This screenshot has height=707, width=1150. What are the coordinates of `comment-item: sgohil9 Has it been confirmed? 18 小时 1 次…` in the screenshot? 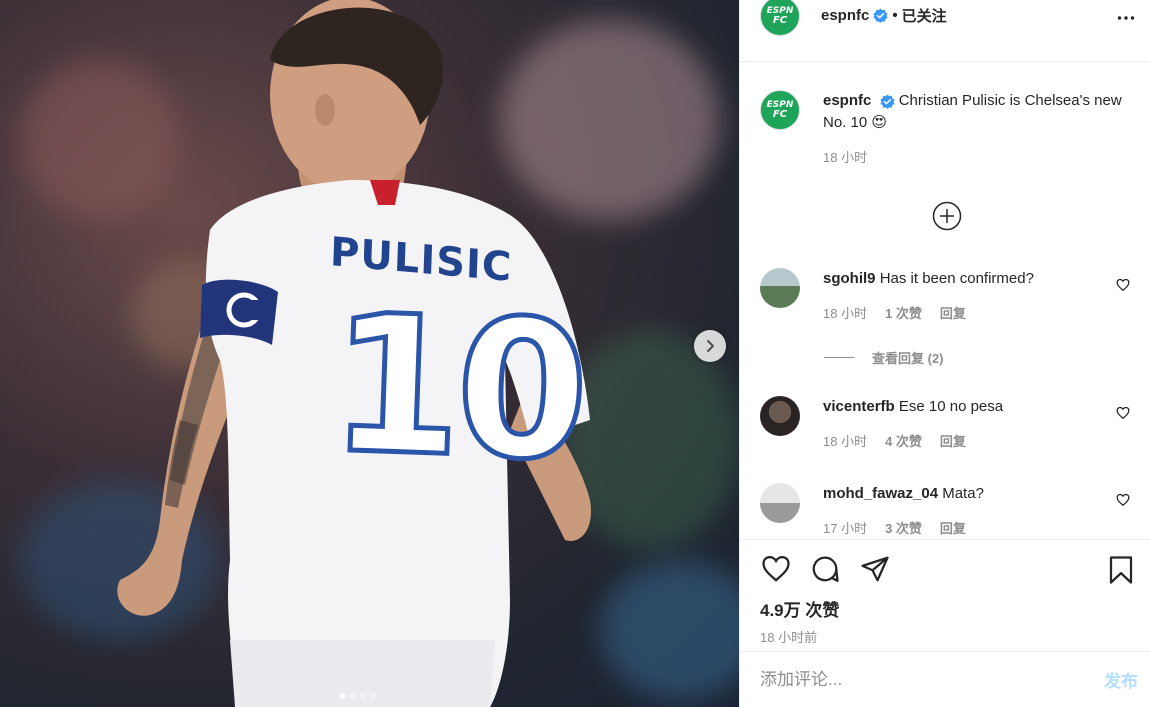 It's located at (945, 295).